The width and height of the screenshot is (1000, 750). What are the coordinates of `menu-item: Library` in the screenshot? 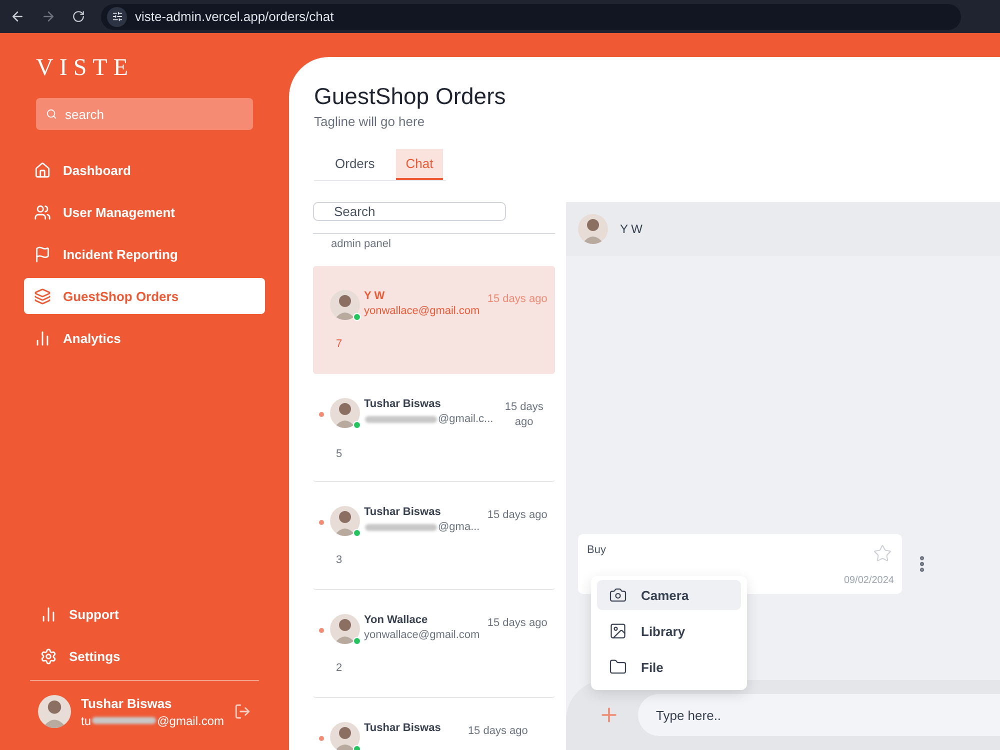 It's located at (669, 631).